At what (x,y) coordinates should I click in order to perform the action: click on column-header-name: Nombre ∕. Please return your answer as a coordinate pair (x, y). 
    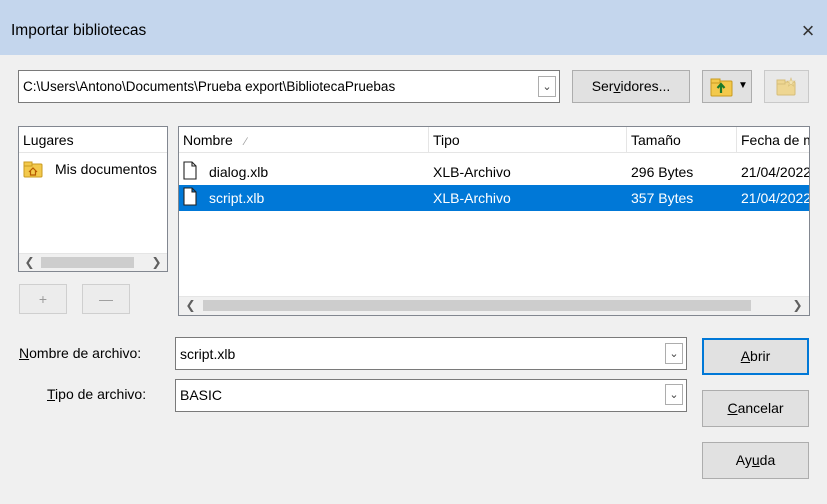
    Looking at the image, I should click on (304, 140).